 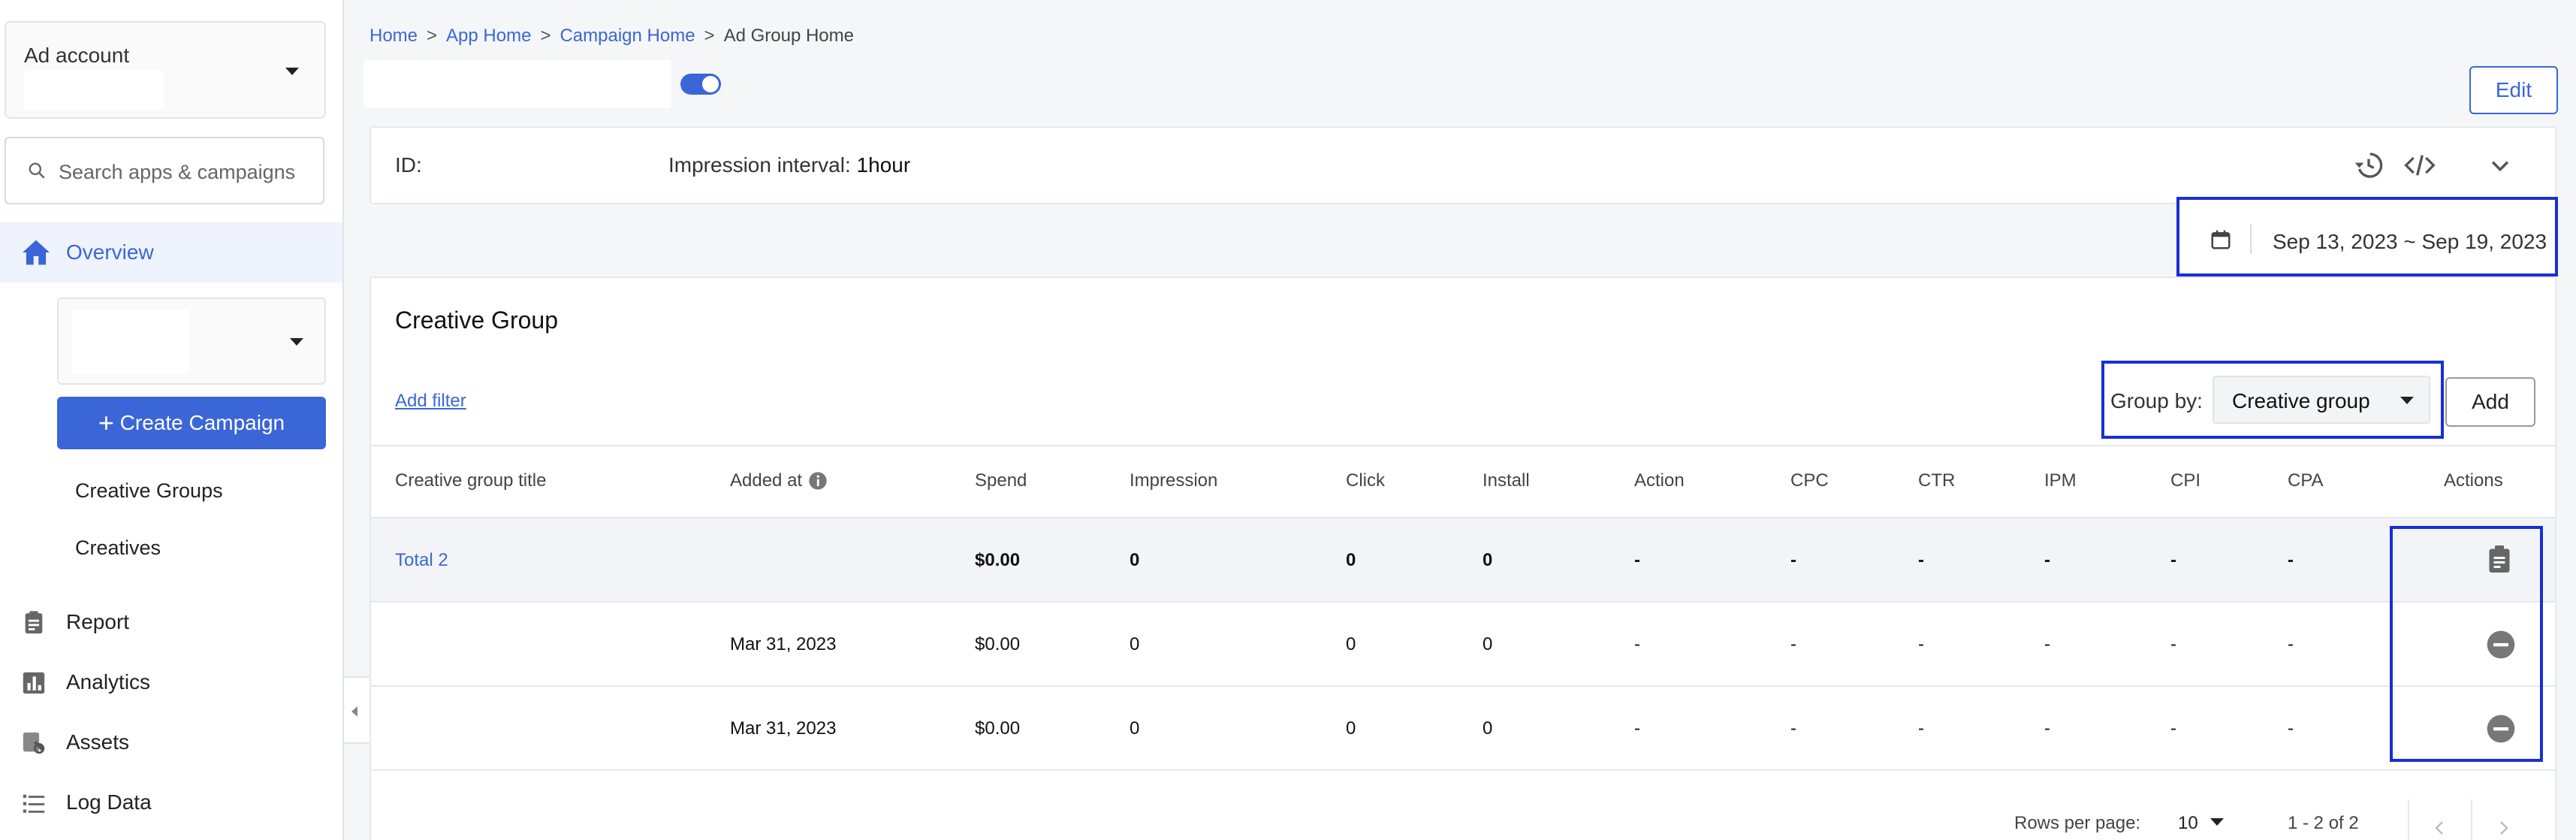 I want to click on col-spend: Spend, so click(x=1001, y=481).